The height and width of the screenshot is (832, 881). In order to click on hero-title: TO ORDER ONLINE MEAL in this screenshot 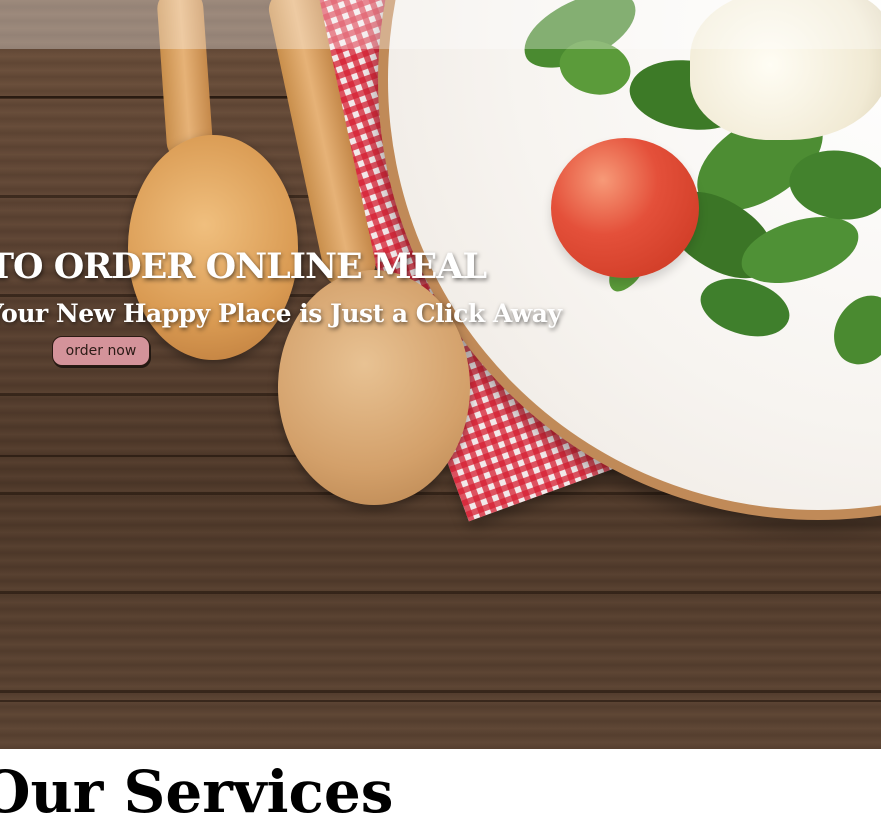, I will do `click(243, 266)`.